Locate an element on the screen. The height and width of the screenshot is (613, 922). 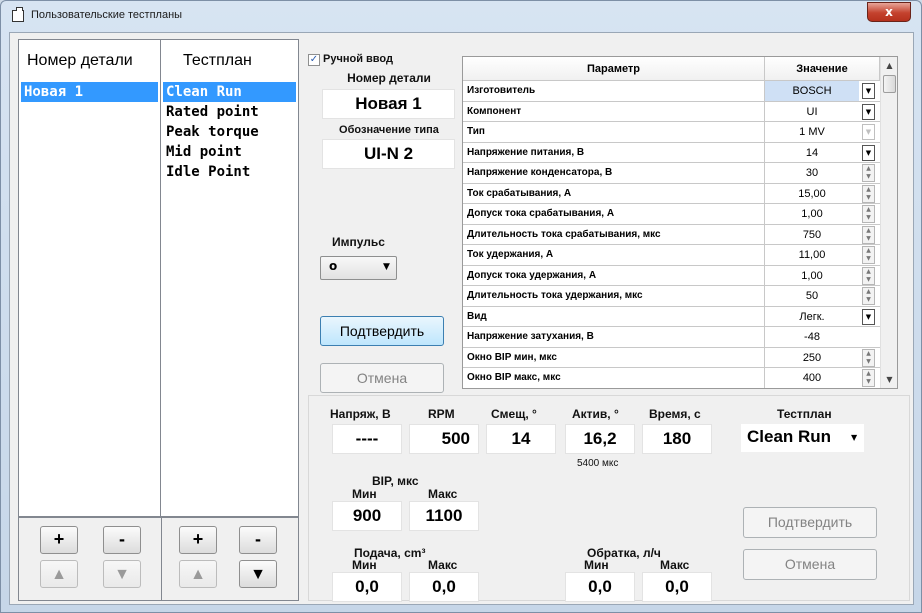
feed-min-field: 0,0 is located at coordinates (367, 587).